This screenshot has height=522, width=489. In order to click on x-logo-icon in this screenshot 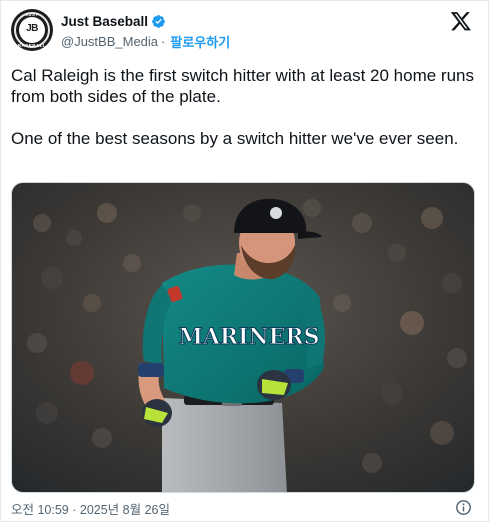, I will do `click(461, 21)`.